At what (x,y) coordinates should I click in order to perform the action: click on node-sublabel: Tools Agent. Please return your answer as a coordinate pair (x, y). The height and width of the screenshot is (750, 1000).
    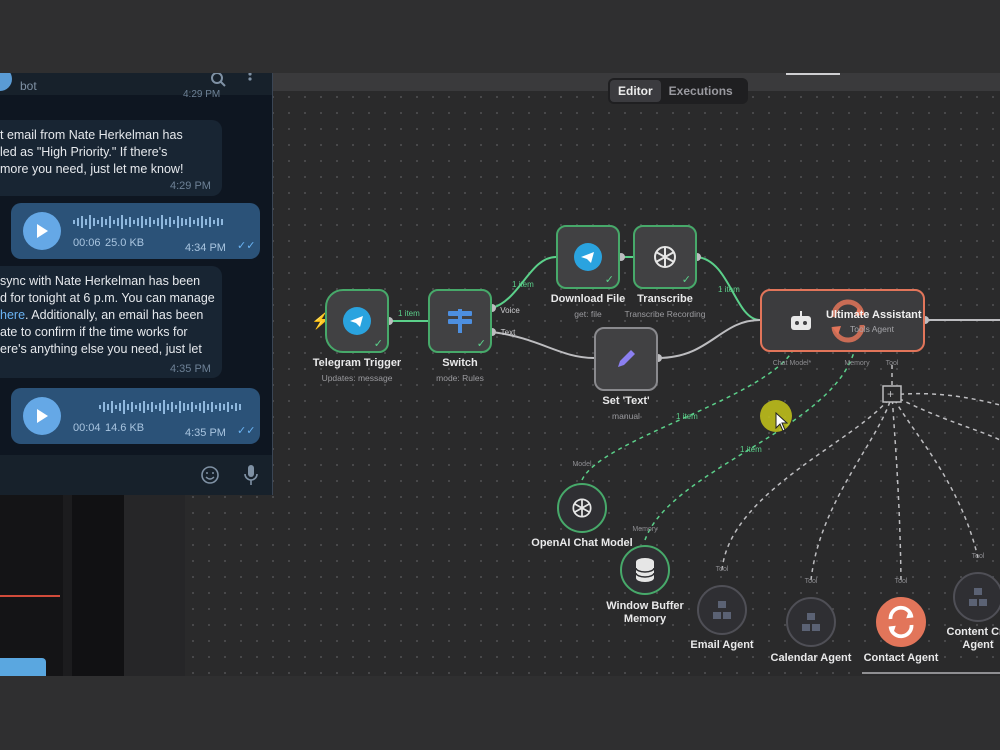
    Looking at the image, I should click on (872, 329).